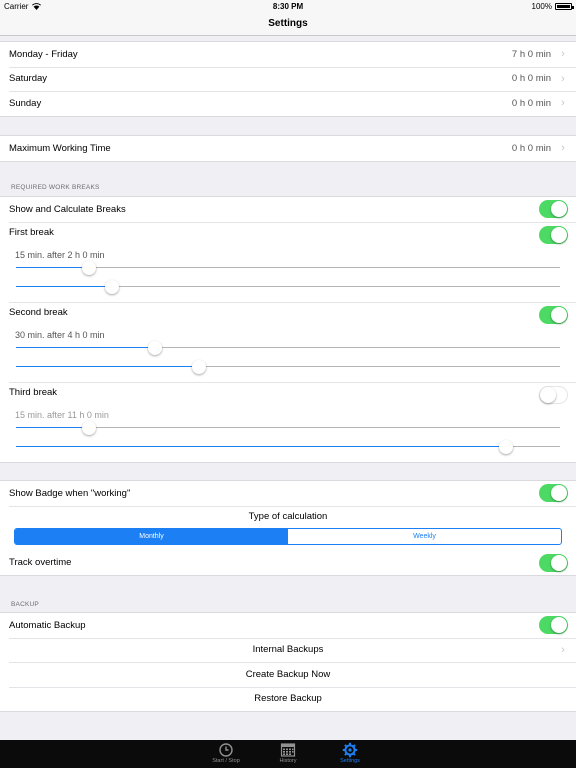 This screenshot has width=576, height=768. I want to click on third-break-toggle, so click(553, 394).